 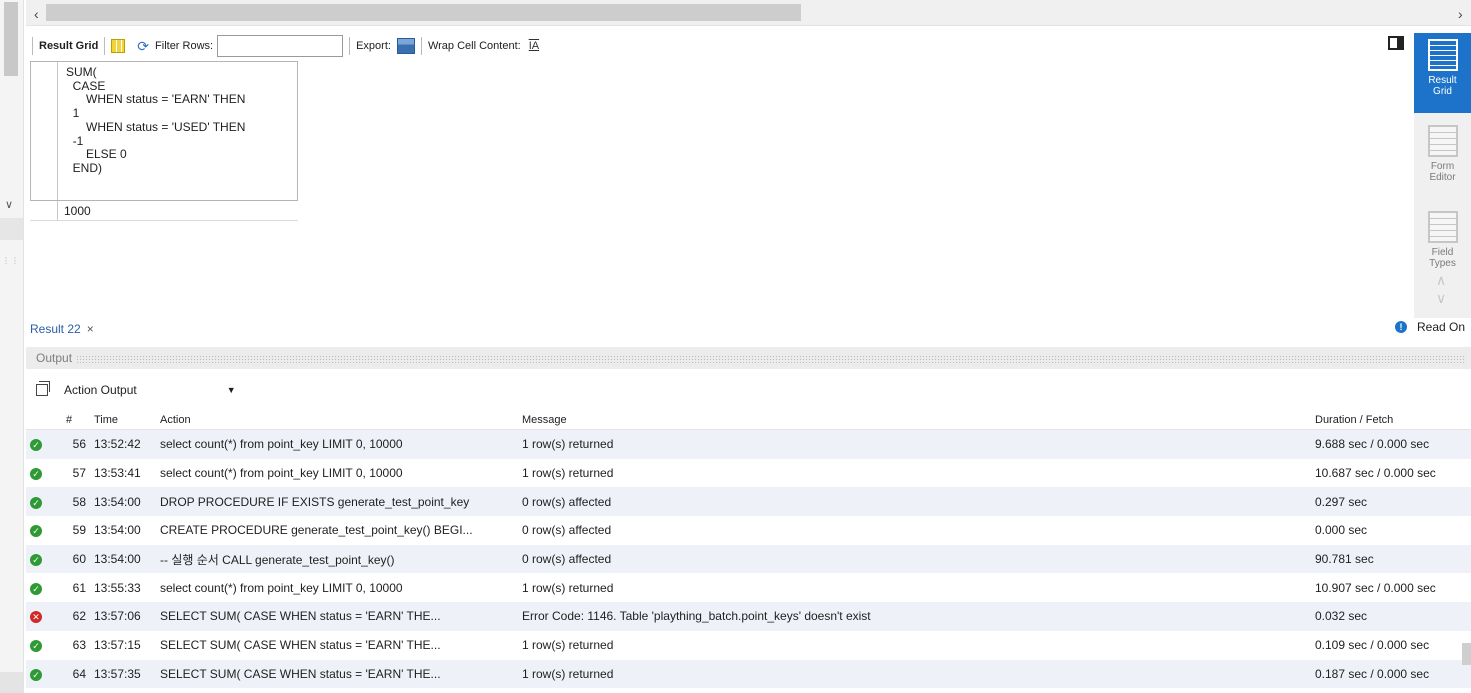 What do you see at coordinates (164, 211) in the screenshot?
I see `table-row: 1000` at bounding box center [164, 211].